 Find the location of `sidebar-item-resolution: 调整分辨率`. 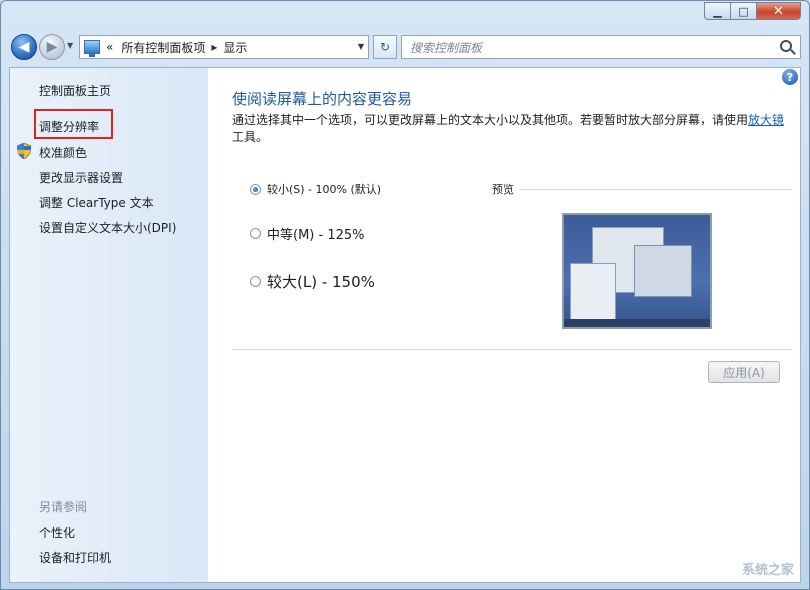

sidebar-item-resolution: 调整分辨率 is located at coordinates (69, 126).